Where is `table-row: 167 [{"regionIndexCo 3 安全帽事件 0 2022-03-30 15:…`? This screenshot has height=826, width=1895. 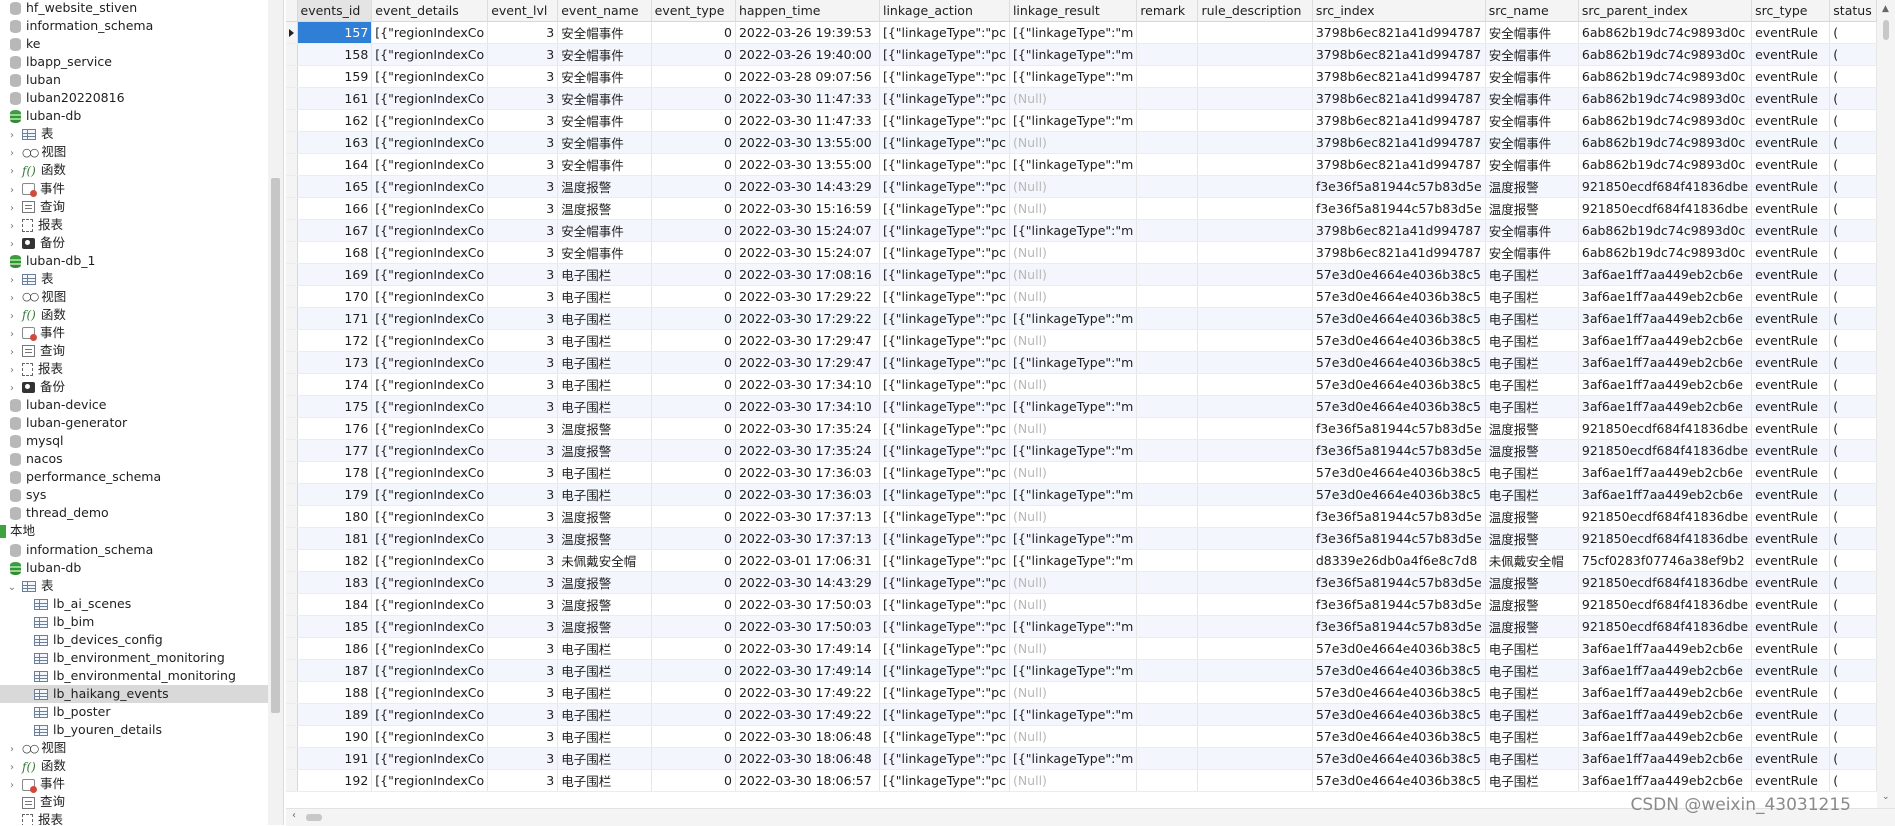 table-row: 167 [{"regionIndexCo 3 安全帽事件 0 2022-03-30 15:… is located at coordinates (1081, 230).